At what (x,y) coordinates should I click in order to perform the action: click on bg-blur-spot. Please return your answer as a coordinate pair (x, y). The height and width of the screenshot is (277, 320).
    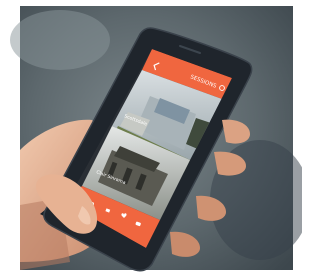
    Looking at the image, I should click on (60, 40).